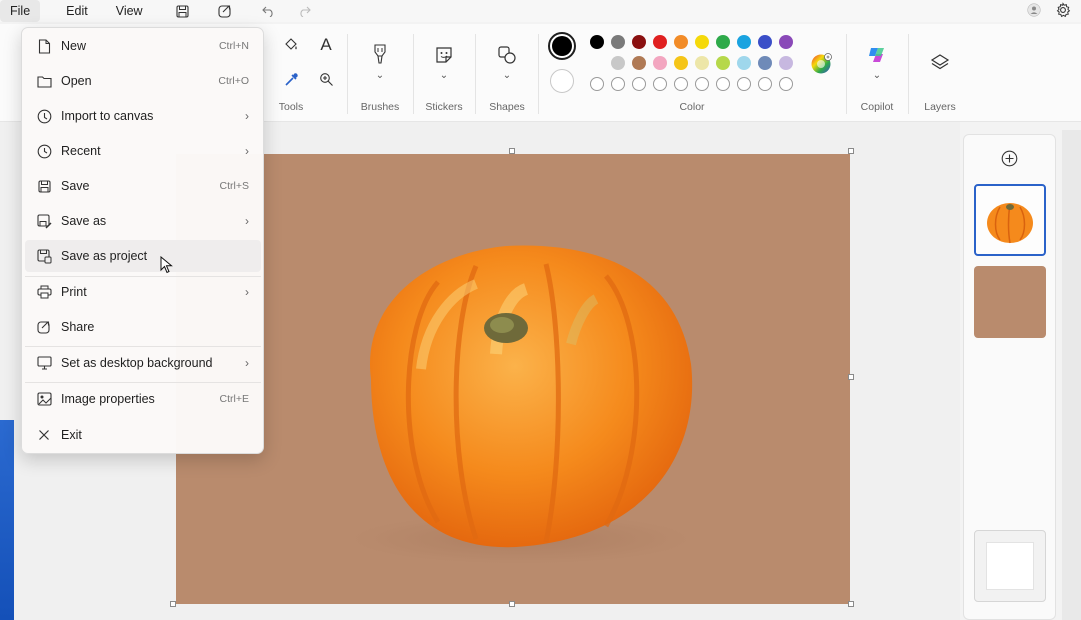 Image resolution: width=1081 pixels, height=620 pixels. What do you see at coordinates (380, 54) in the screenshot?
I see `brush-icon` at bounding box center [380, 54].